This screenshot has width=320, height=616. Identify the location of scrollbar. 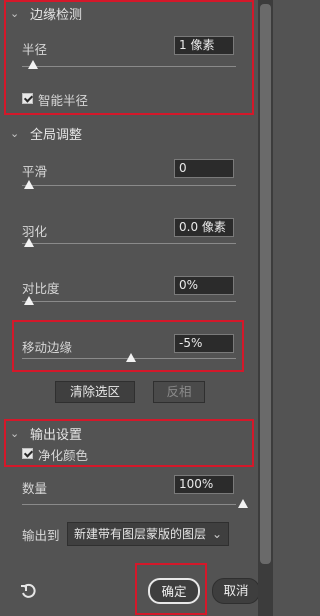
(265, 308).